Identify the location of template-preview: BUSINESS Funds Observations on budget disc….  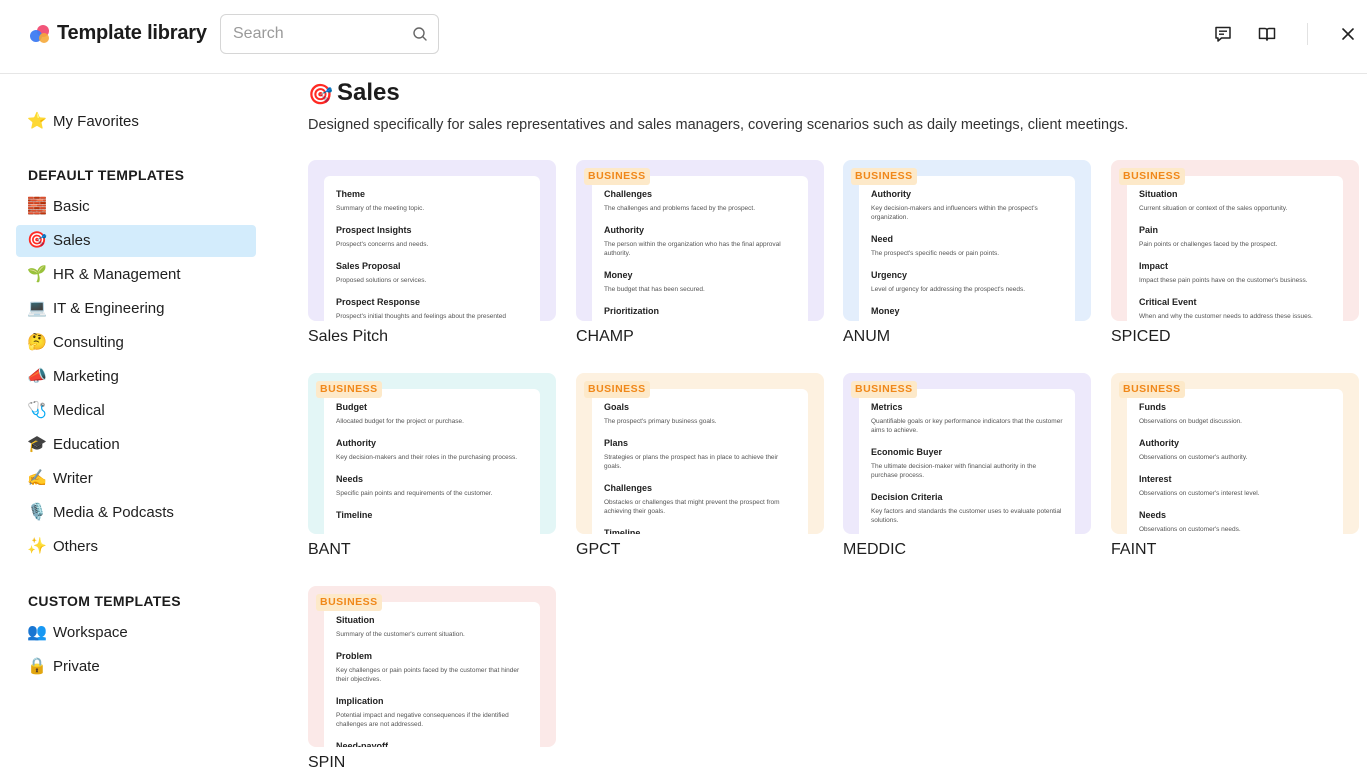
(1235, 453).